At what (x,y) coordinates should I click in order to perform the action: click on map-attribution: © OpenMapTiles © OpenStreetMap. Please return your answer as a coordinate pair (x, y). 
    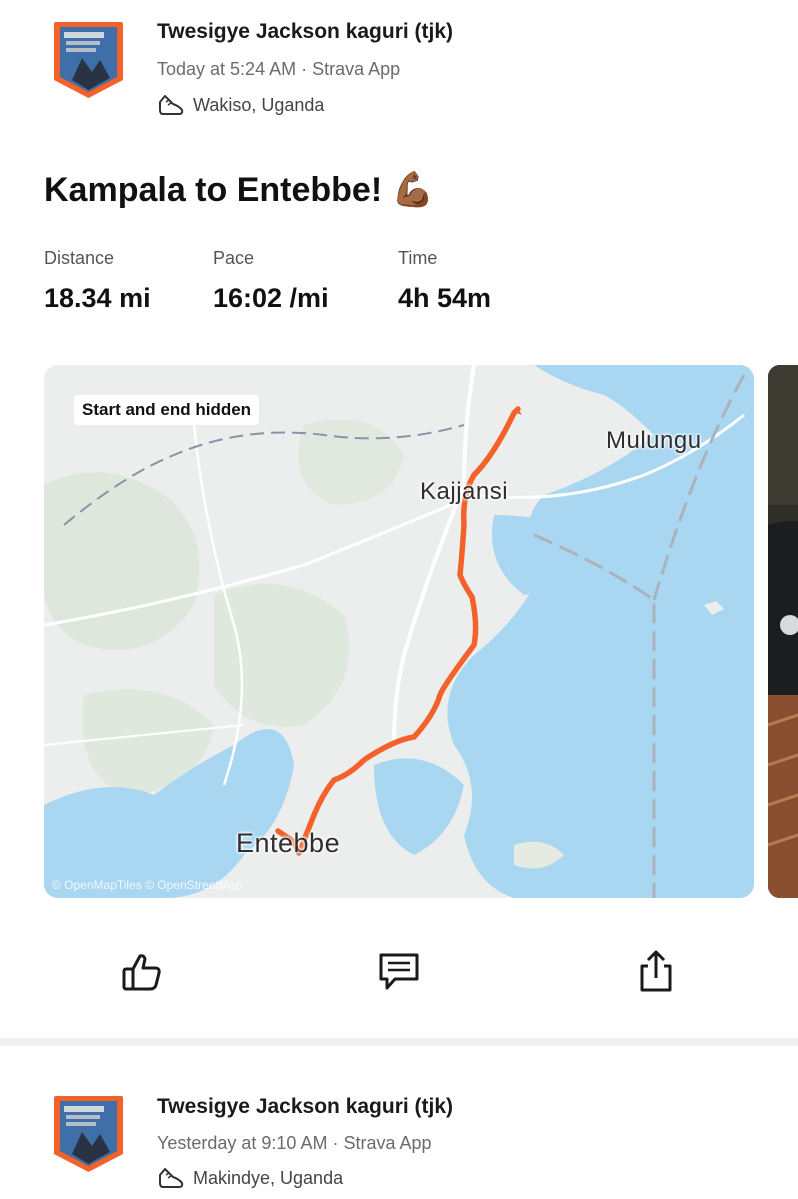
    Looking at the image, I should click on (147, 885).